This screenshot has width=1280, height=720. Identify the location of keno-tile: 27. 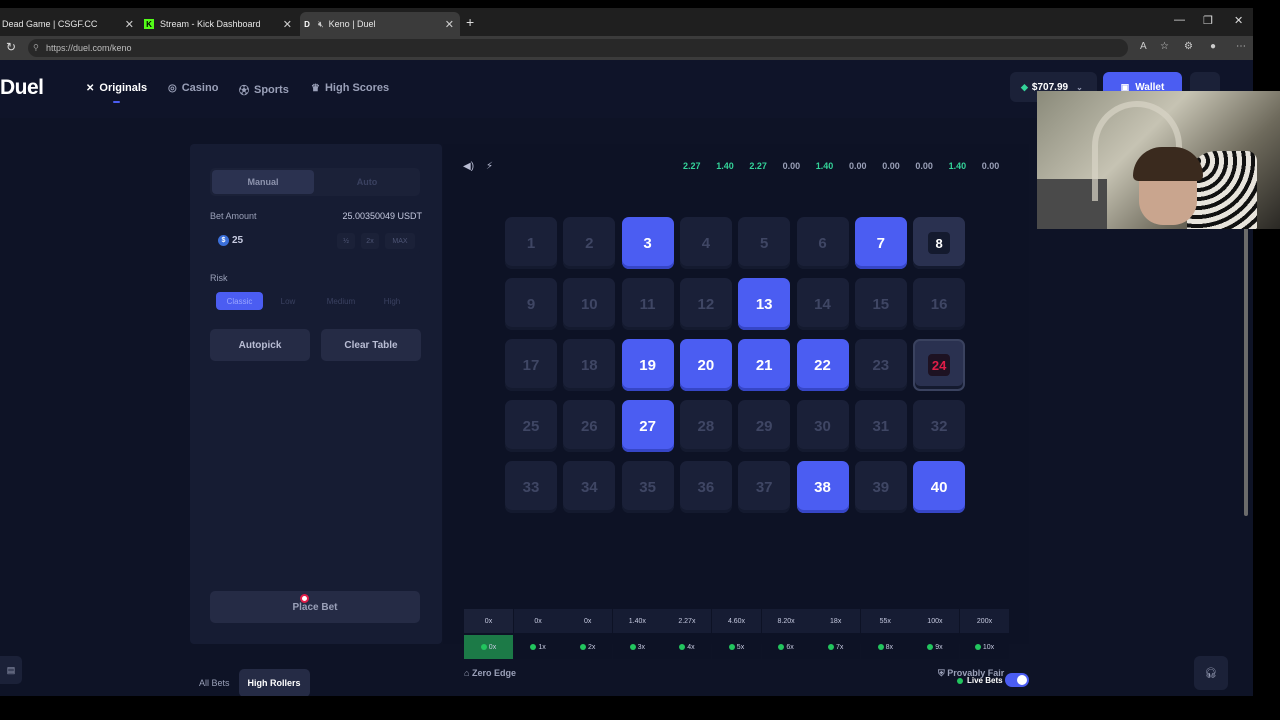
(647, 426).